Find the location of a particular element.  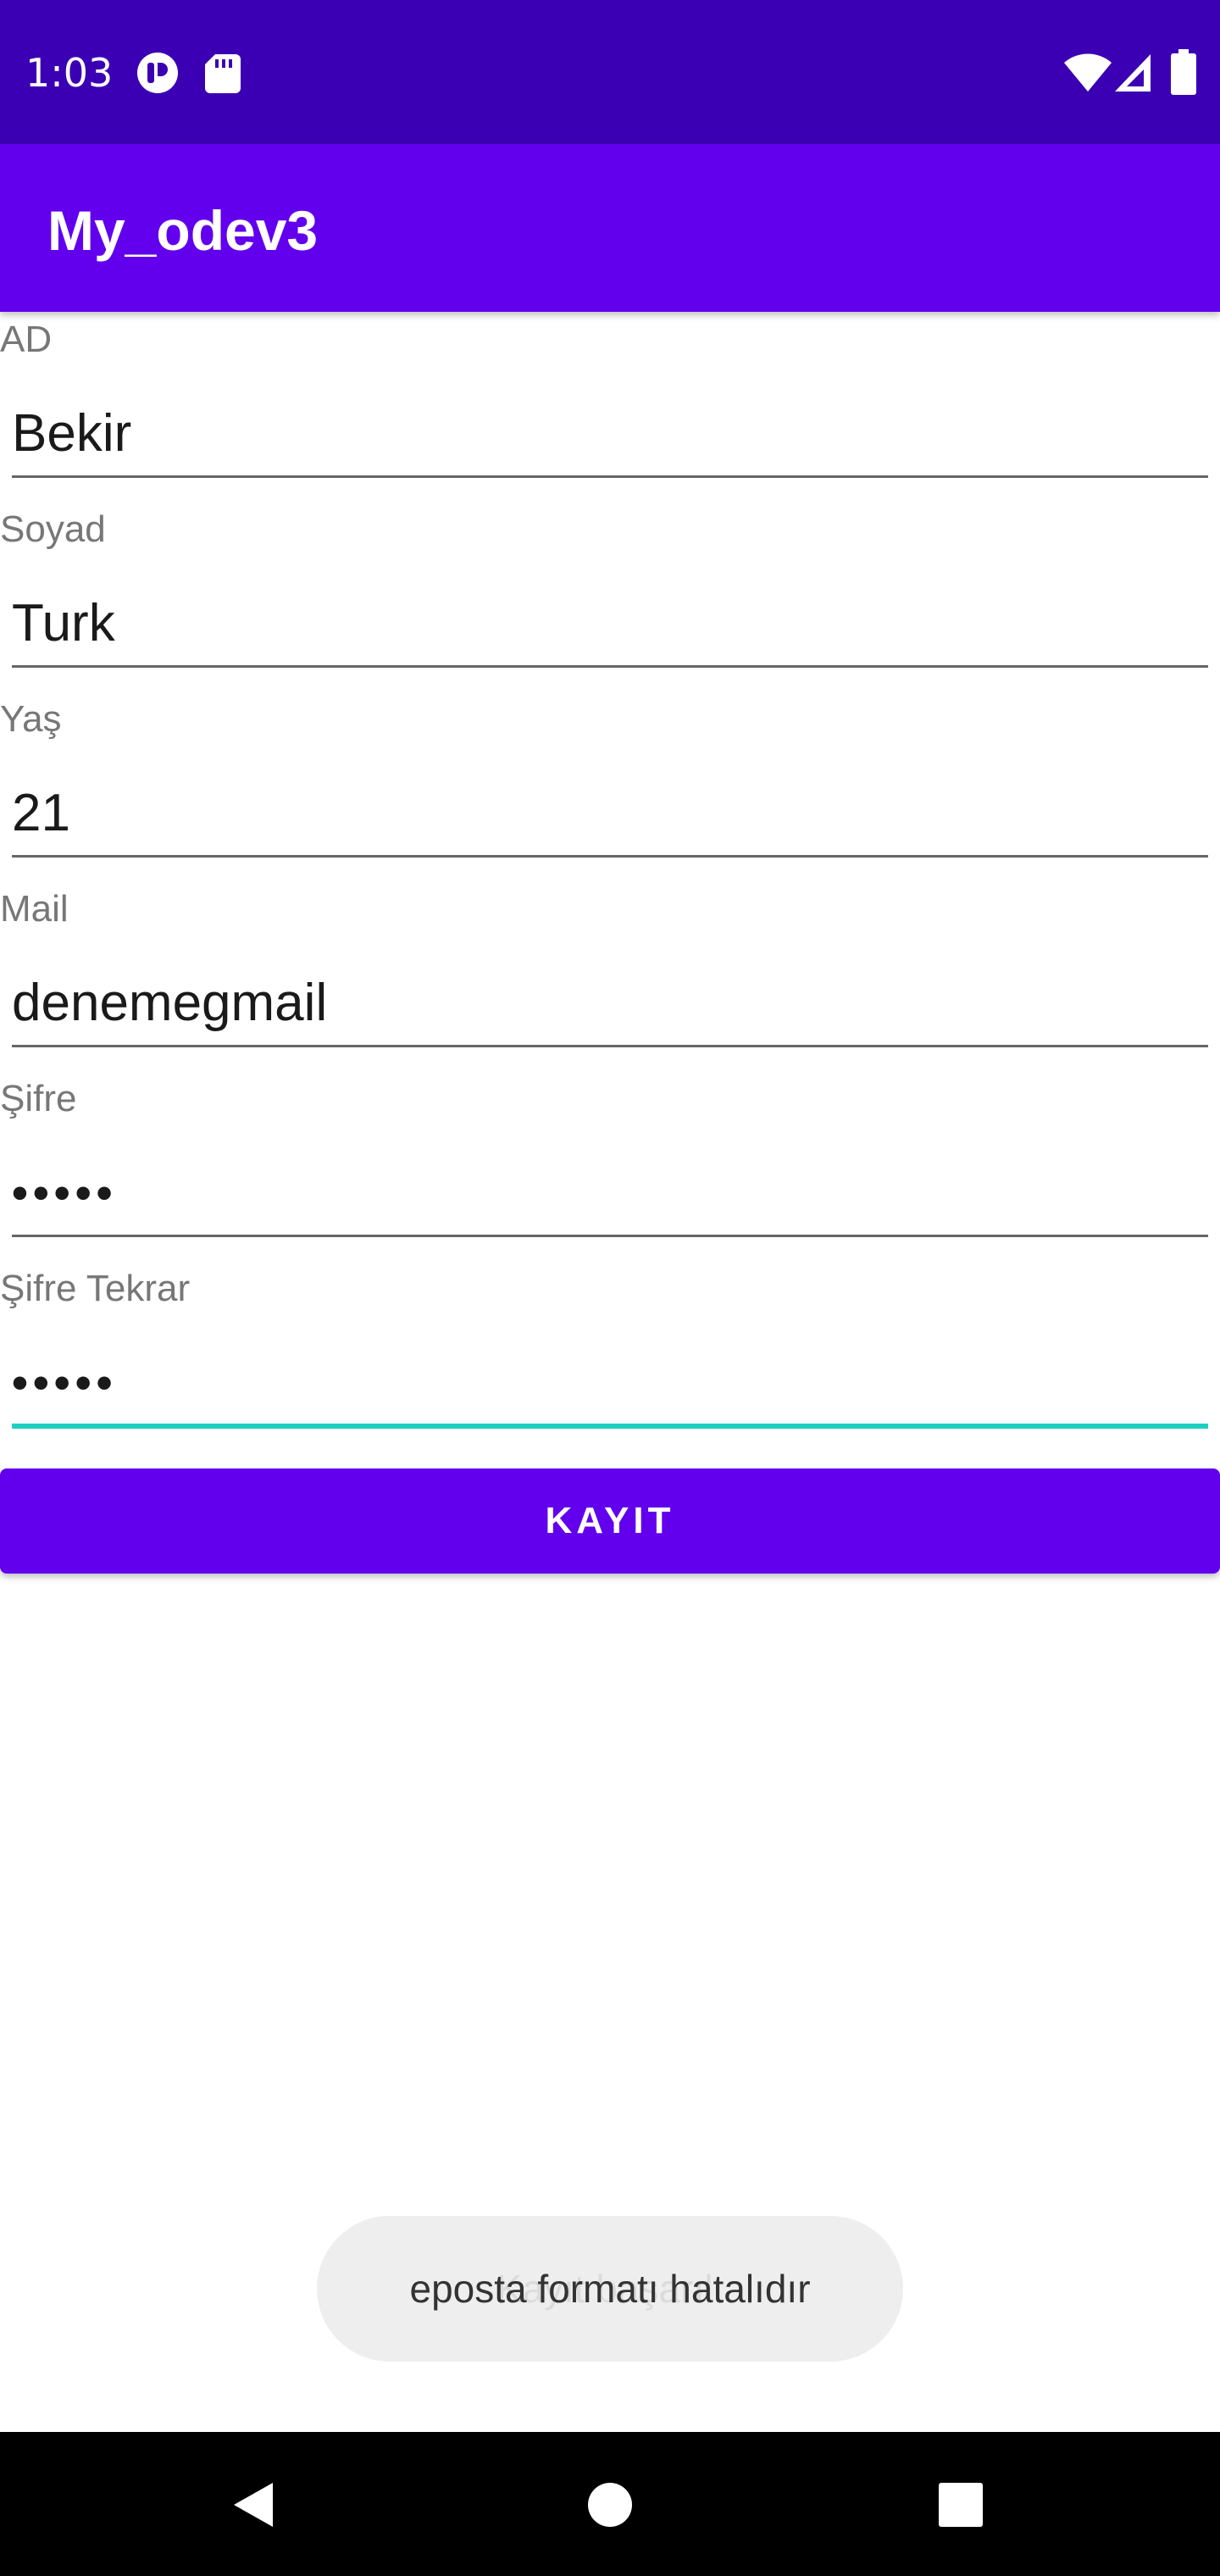

ad-underline is located at coordinates (610, 476).